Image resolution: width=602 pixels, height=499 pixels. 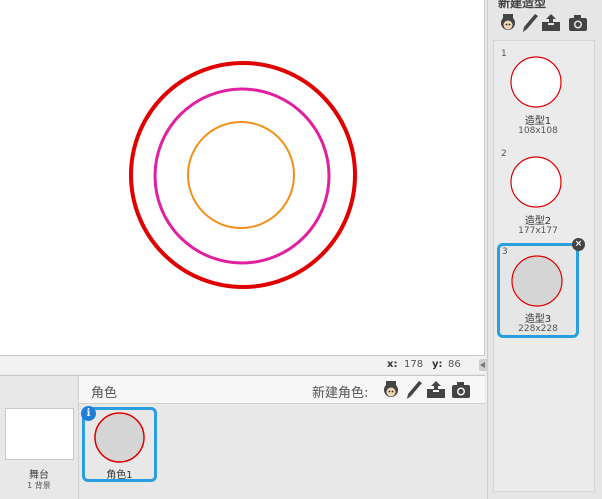 I want to click on sprites-title: 角色, so click(x=104, y=393).